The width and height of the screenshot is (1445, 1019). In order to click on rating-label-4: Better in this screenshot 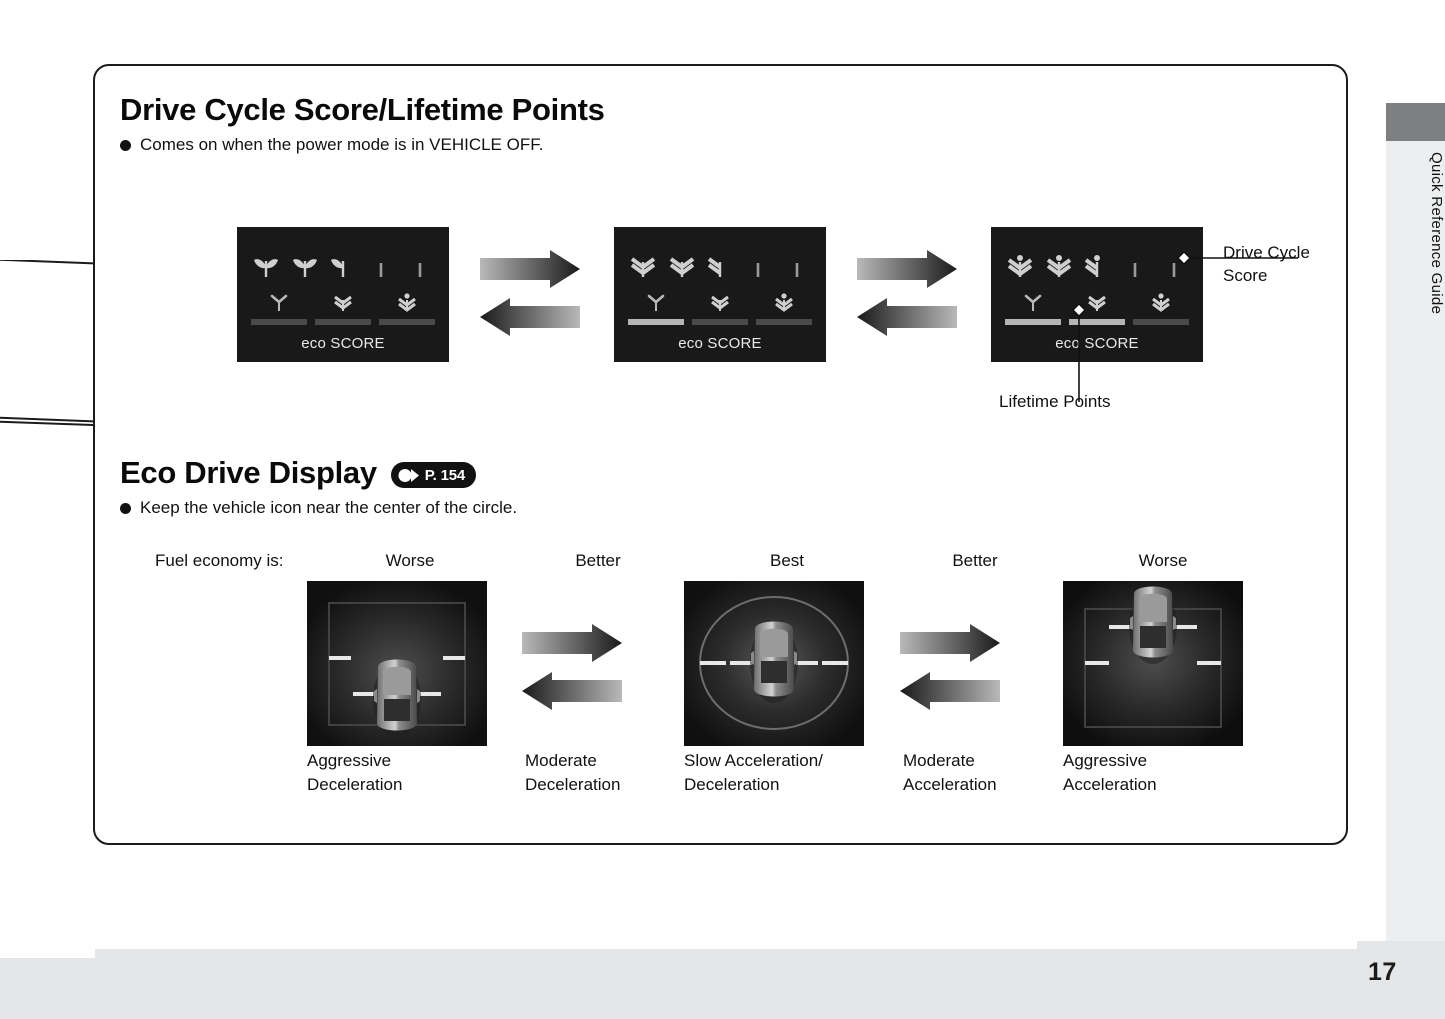, I will do `click(975, 560)`.